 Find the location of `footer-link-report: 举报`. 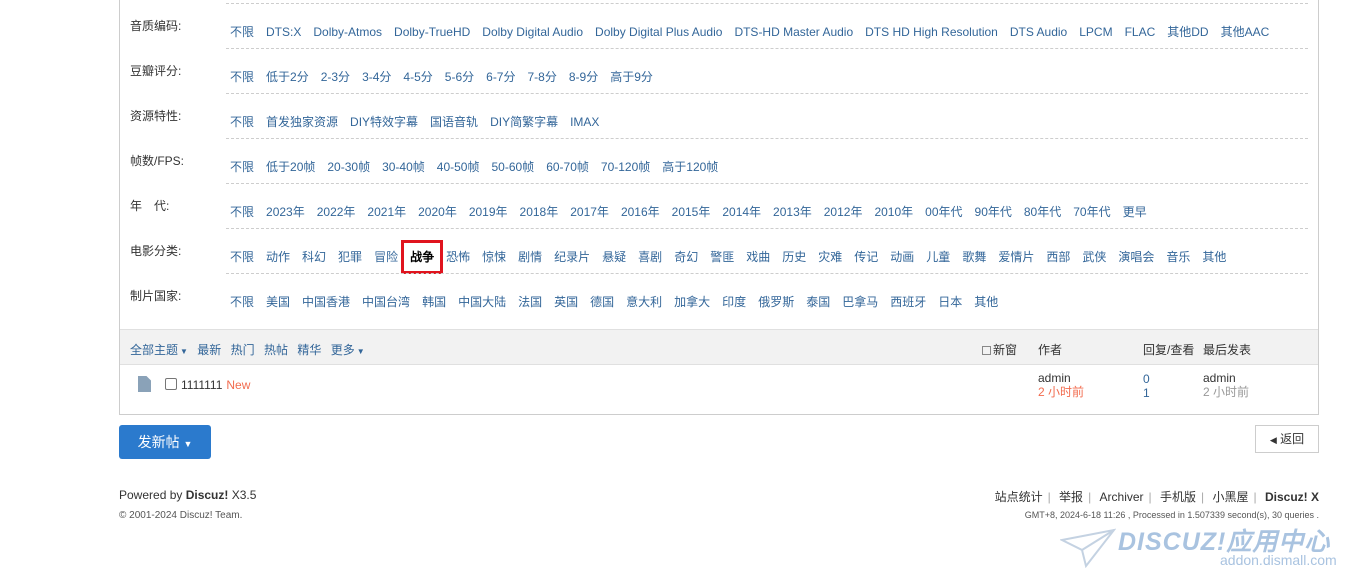

footer-link-report: 举报 is located at coordinates (1071, 497).